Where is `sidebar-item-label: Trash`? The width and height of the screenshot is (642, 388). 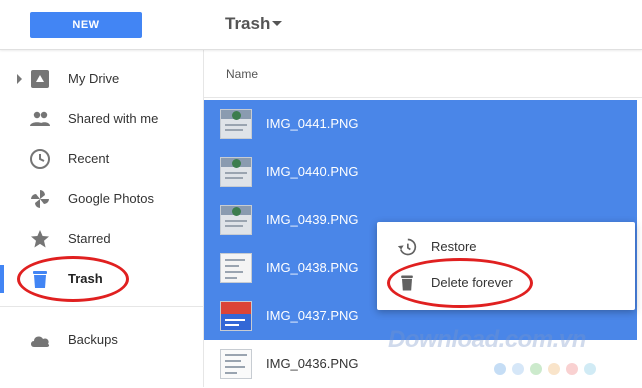 sidebar-item-label: Trash is located at coordinates (85, 278).